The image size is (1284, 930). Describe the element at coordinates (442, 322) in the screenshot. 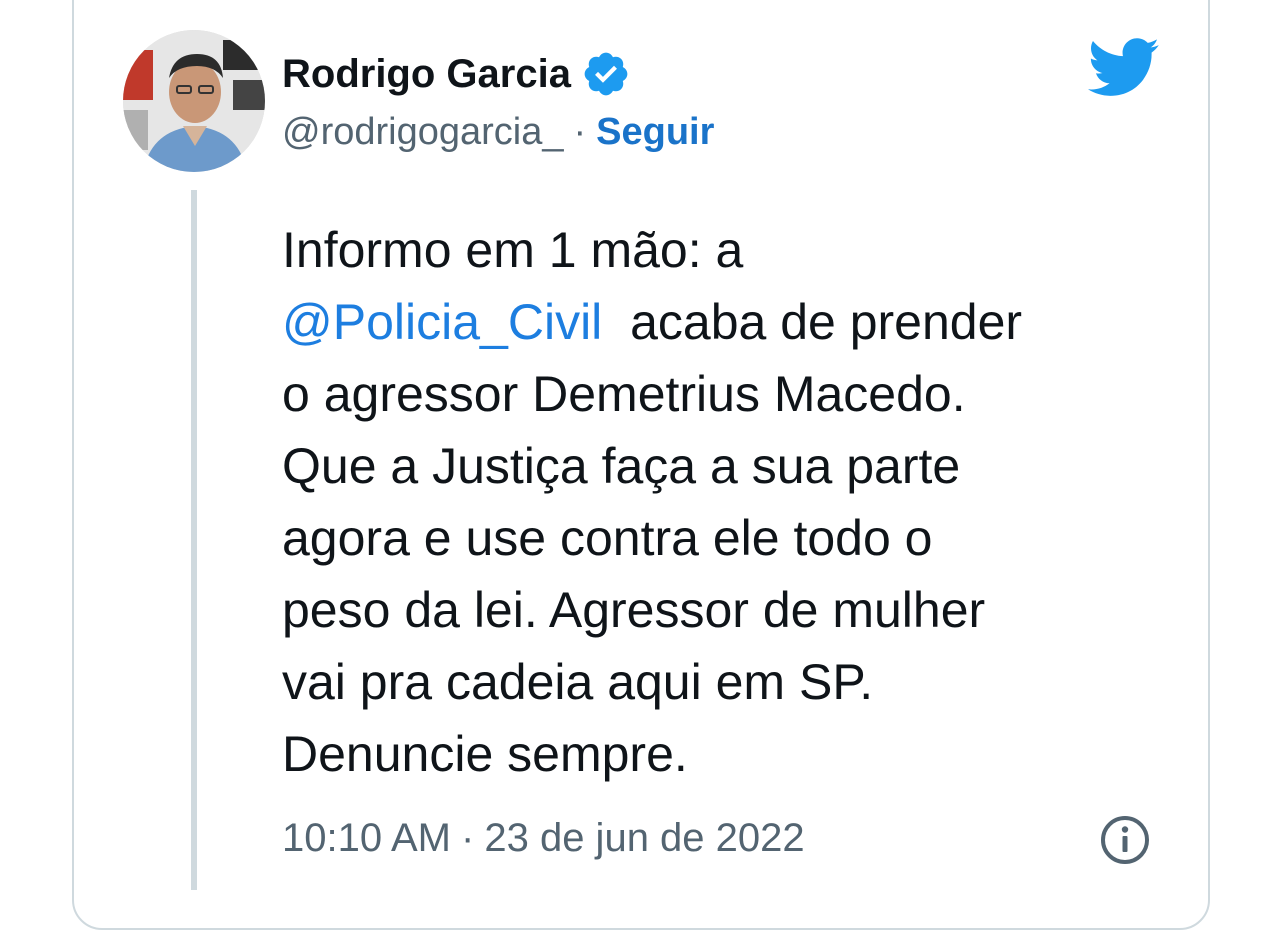

I see `mention-link: @Policia_Civil` at that location.